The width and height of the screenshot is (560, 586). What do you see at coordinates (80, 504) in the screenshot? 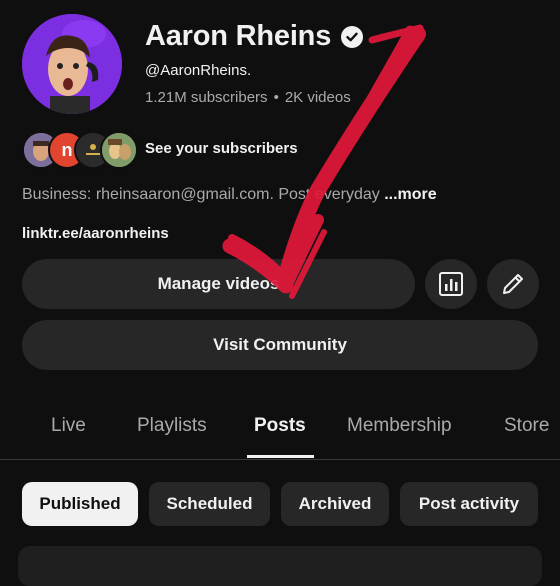
I see `chip-published: Published` at bounding box center [80, 504].